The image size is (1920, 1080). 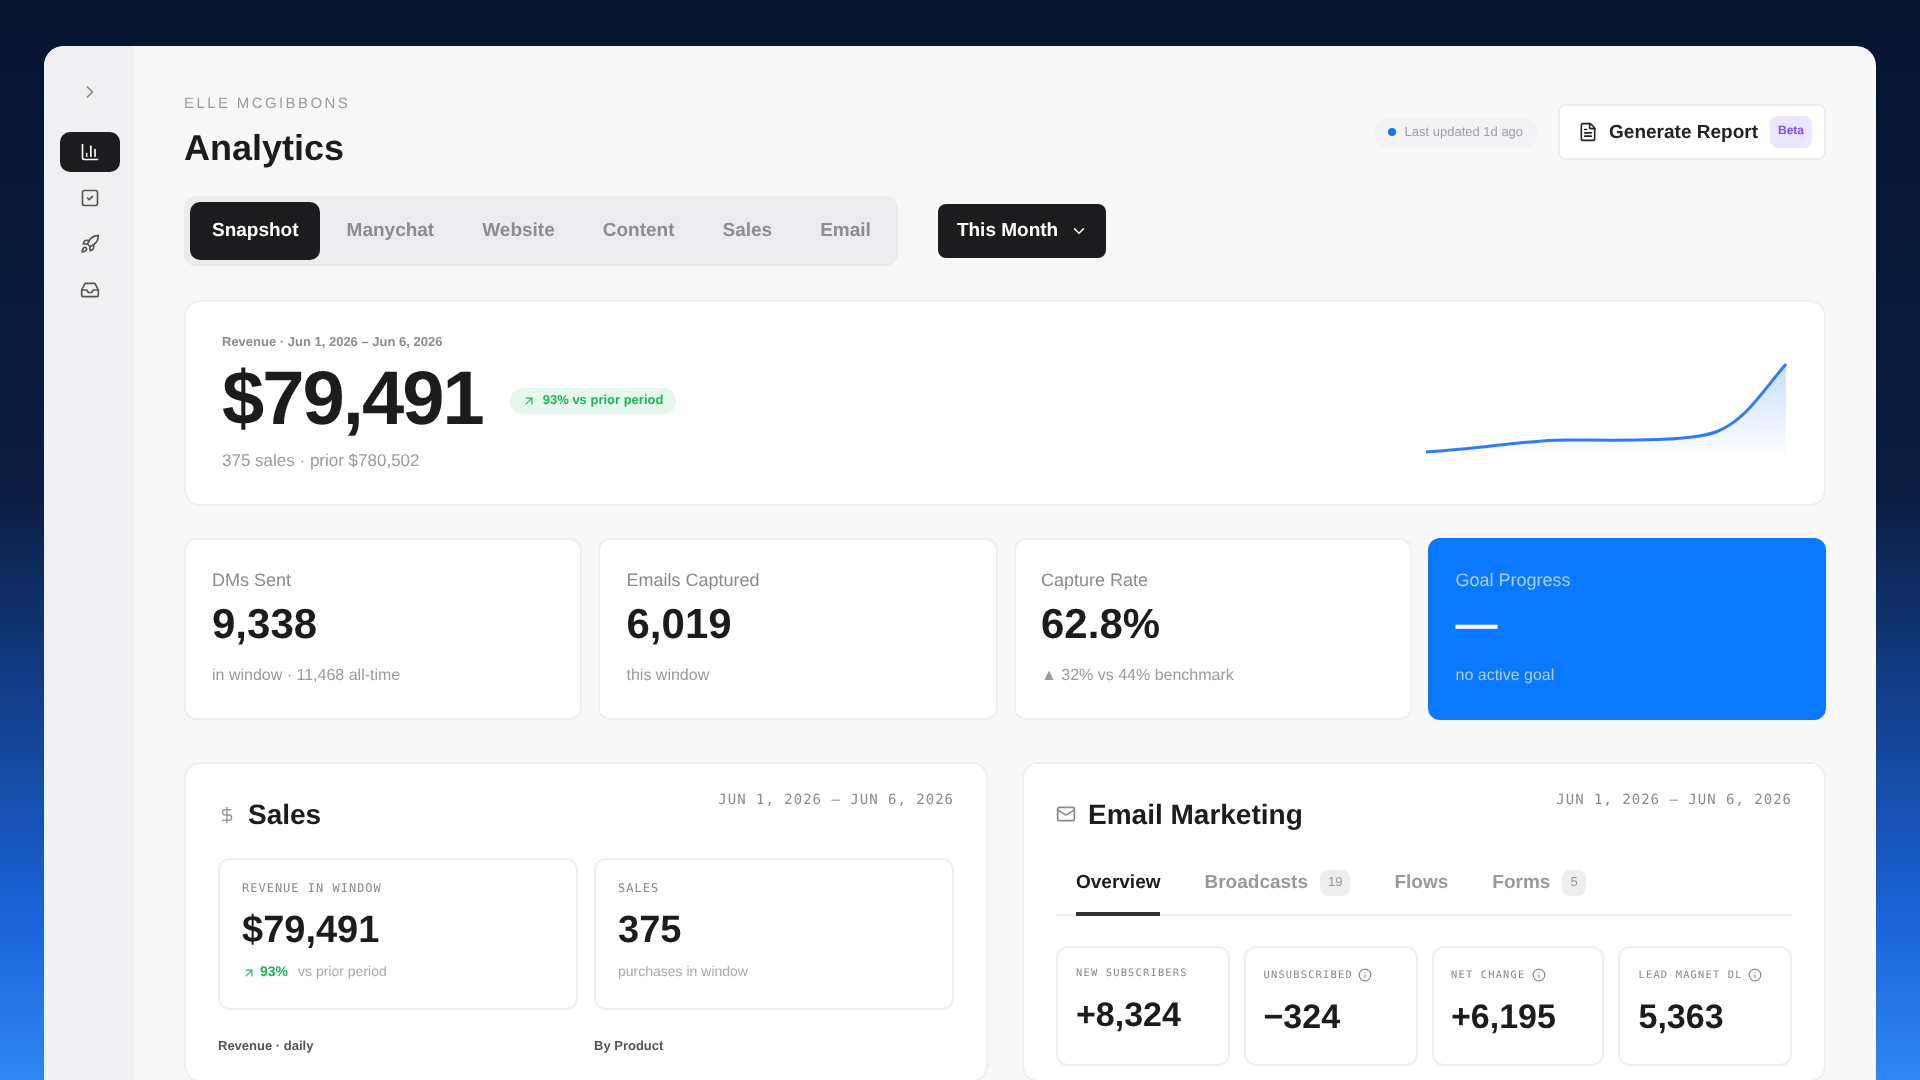 What do you see at coordinates (651, 932) in the screenshot?
I see `metric-value: 375` at bounding box center [651, 932].